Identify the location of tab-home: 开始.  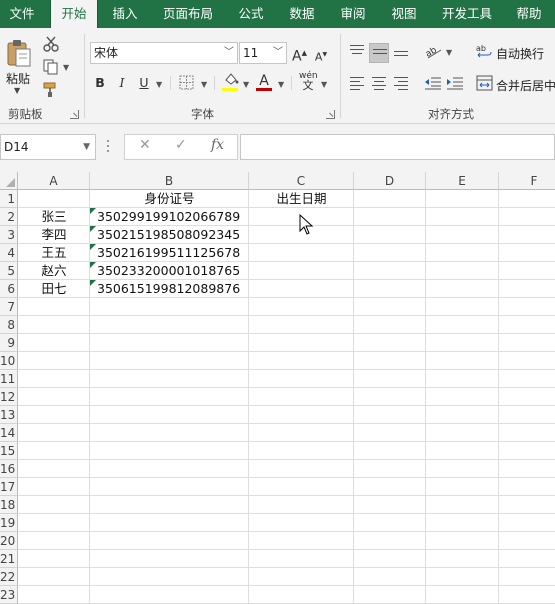
(74, 14).